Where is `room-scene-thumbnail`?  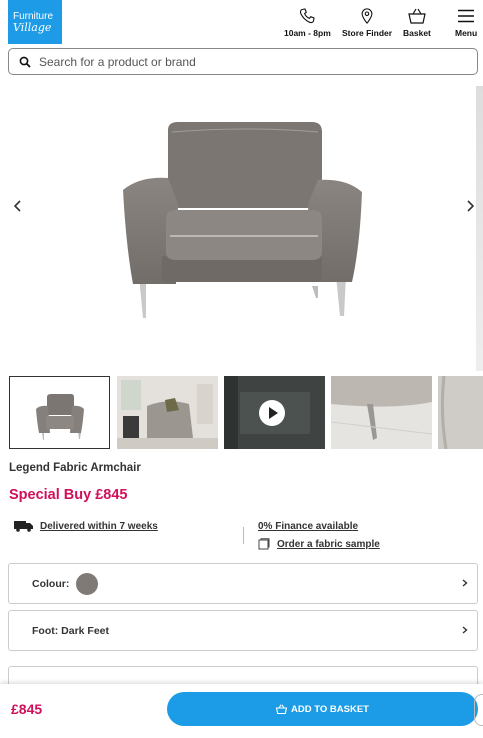 room-scene-thumbnail is located at coordinates (167, 412).